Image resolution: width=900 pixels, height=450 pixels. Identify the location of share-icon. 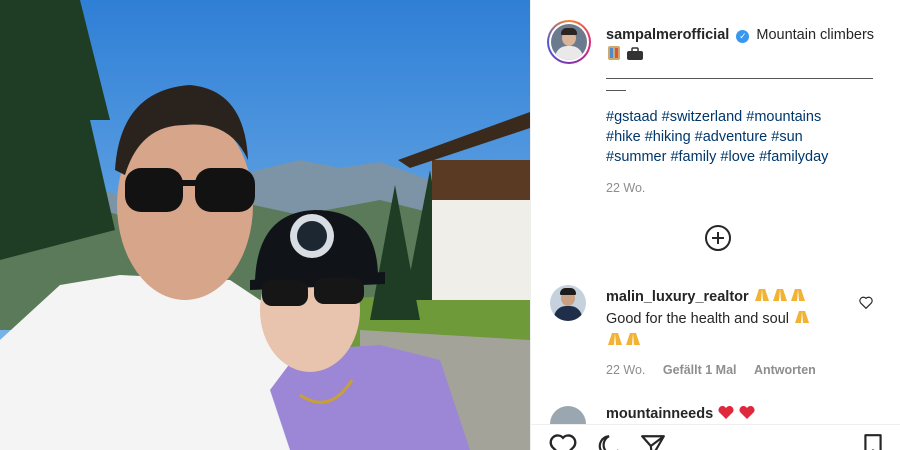
(653, 441).